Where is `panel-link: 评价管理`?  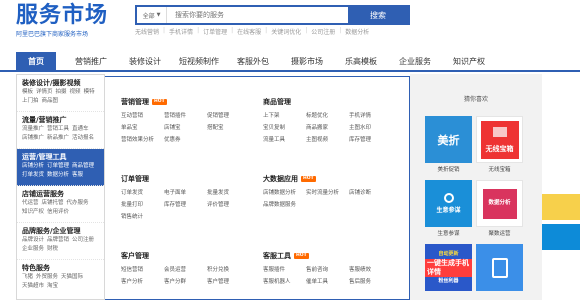 panel-link: 评价管理 is located at coordinates (228, 205).